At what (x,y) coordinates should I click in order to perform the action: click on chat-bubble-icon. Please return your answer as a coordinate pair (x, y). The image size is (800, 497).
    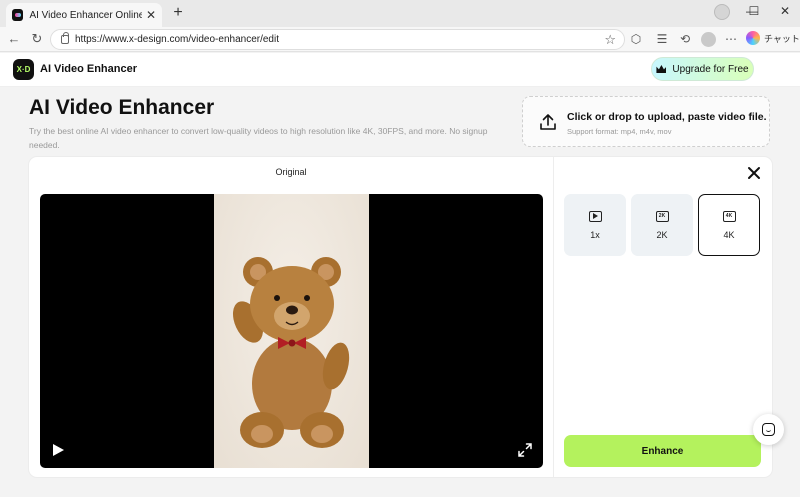
    Looking at the image, I should click on (768, 429).